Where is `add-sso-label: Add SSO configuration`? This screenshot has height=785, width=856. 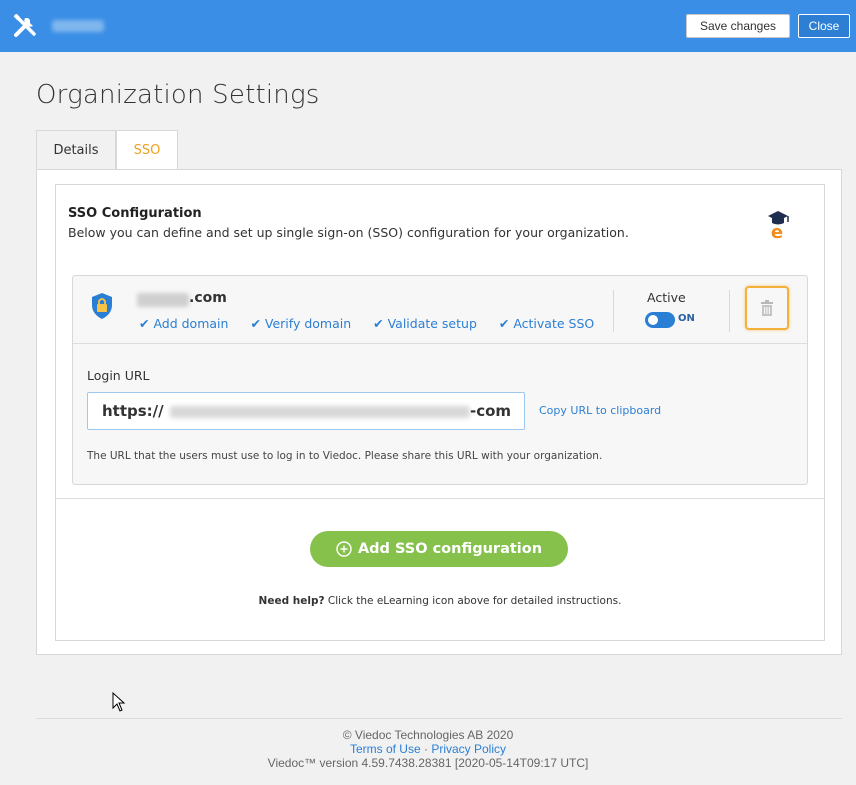
add-sso-label: Add SSO configuration is located at coordinates (450, 549).